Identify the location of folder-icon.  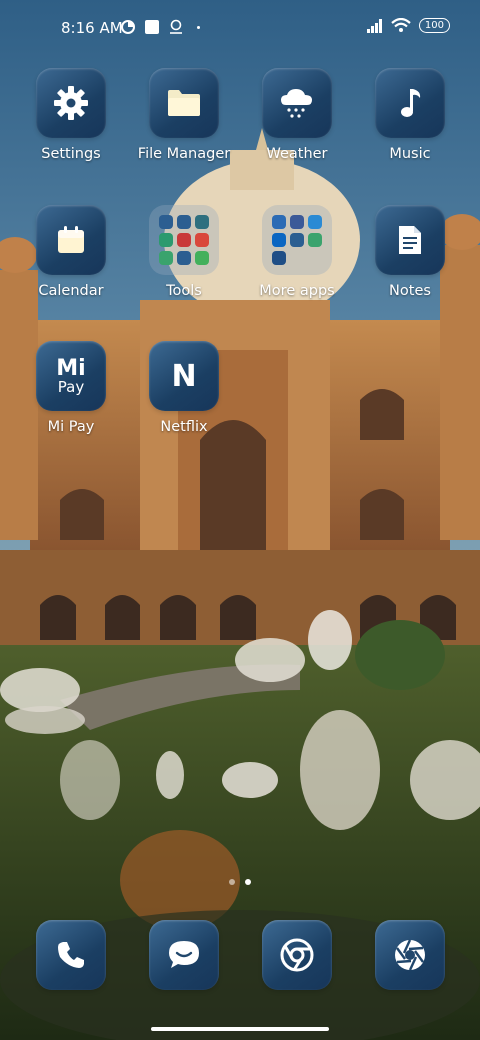
(184, 103).